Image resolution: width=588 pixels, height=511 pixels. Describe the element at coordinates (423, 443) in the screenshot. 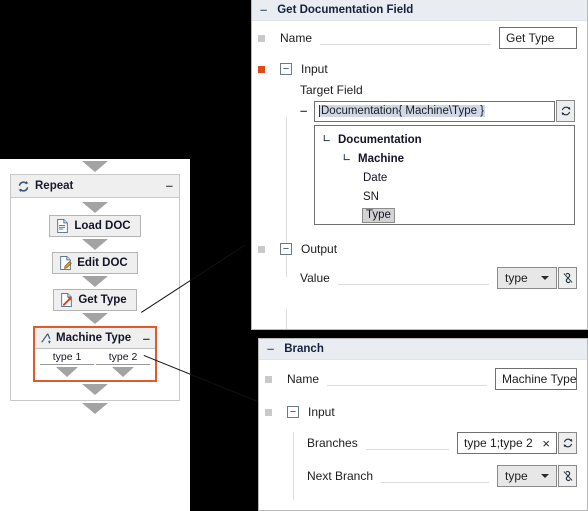

I see `branch-branches-row: Branches type 1;type 2 ×` at that location.